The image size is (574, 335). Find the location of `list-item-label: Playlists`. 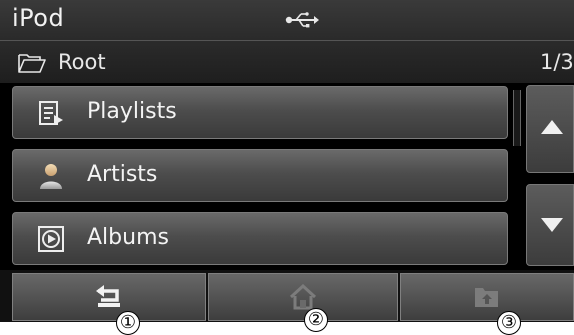

list-item-label: Playlists is located at coordinates (132, 111).